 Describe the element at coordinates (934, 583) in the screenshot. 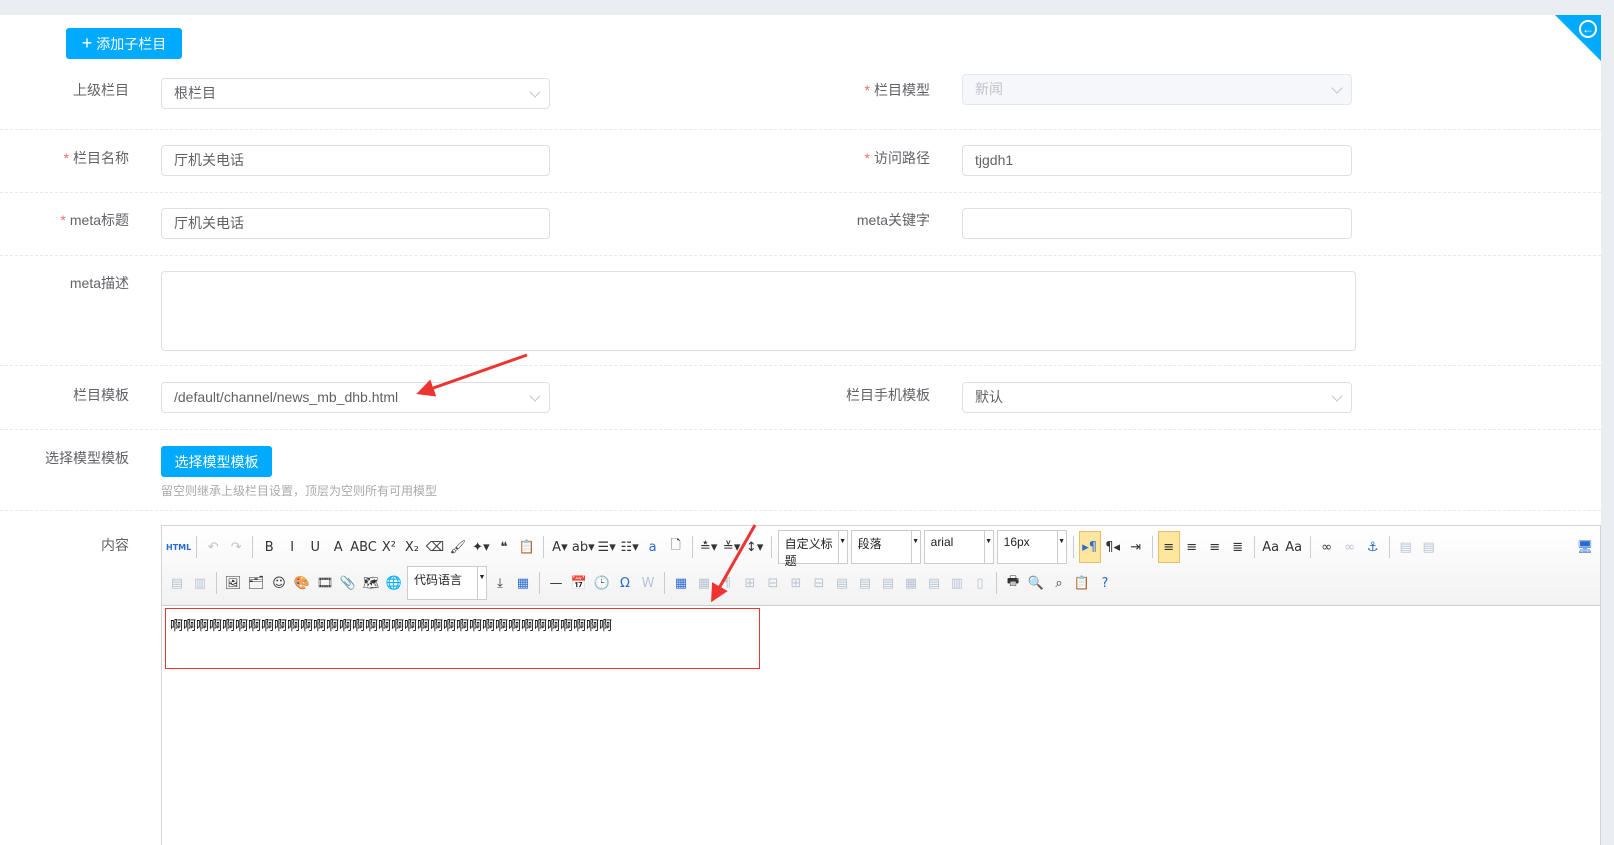

I see `split-rows-icon: ▤` at that location.